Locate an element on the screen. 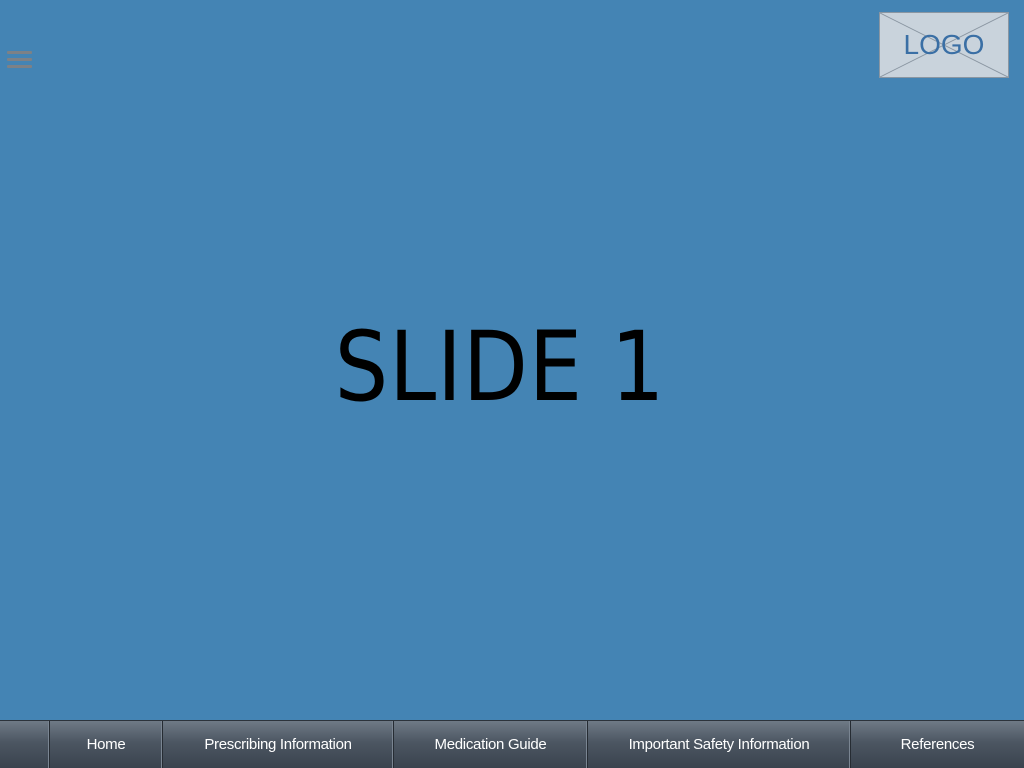 Image resolution: width=1024 pixels, height=768 pixels. nav-spacer is located at coordinates (25, 744).